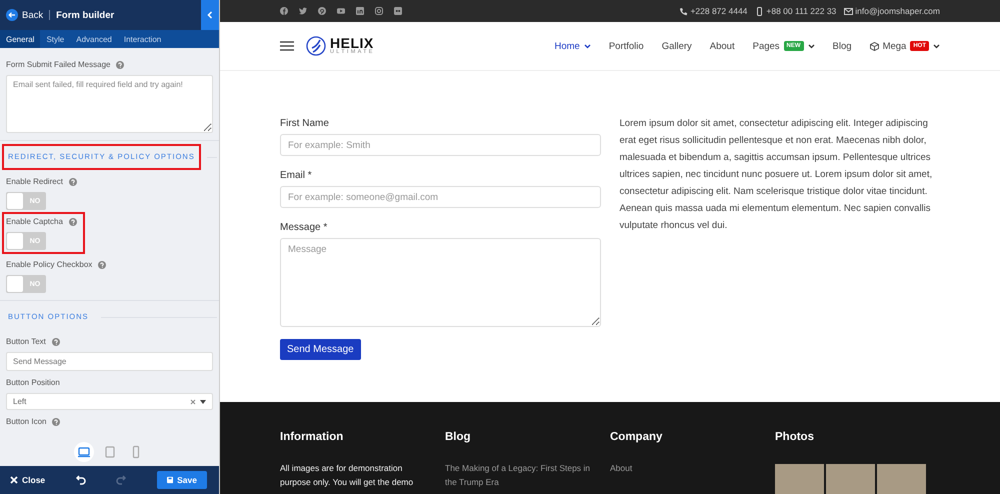  Describe the element at coordinates (109, 104) in the screenshot. I see `message-field: Email sent failed, fill required field and try again!` at that location.